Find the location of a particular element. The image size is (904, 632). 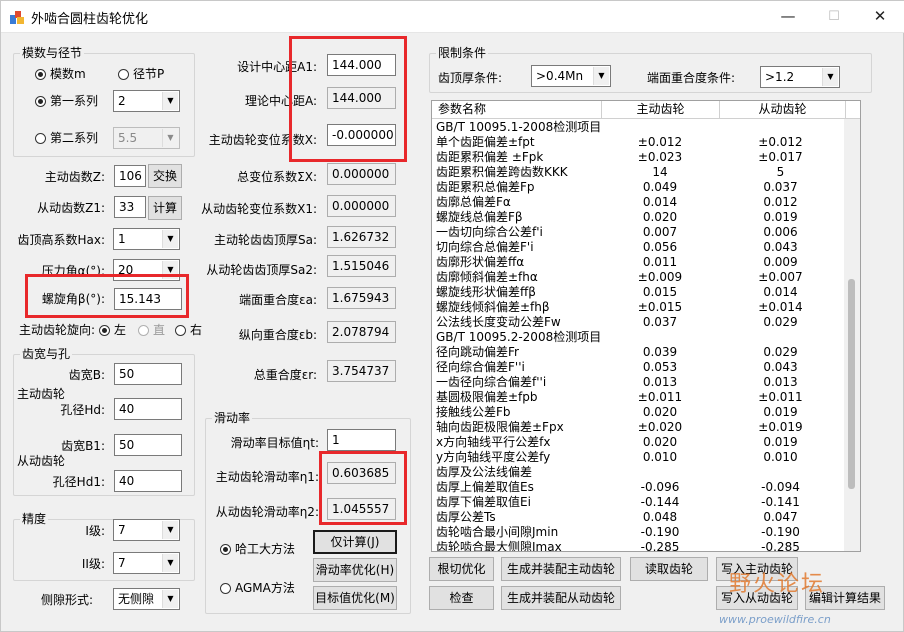

table-row: 径向综合偏差F''i 0.053 0.043 is located at coordinates (639, 367).